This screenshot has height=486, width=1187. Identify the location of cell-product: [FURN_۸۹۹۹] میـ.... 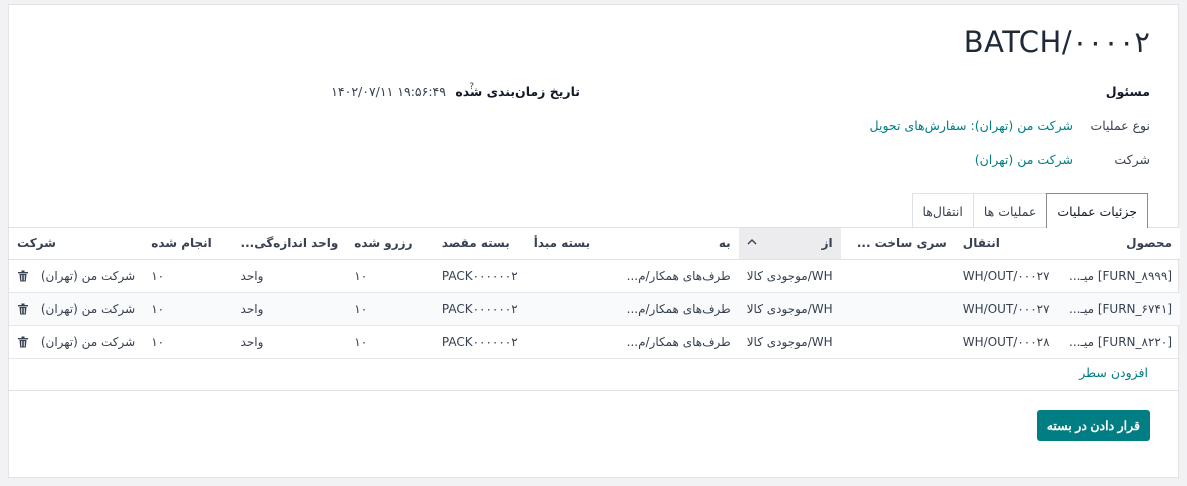
(1120, 276).